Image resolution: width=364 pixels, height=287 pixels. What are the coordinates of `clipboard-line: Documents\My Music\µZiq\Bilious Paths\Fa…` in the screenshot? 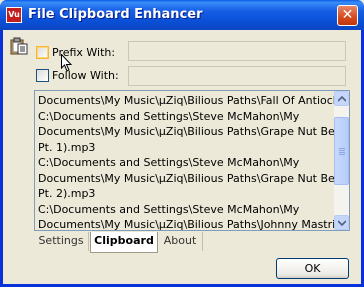 It's located at (194, 100).